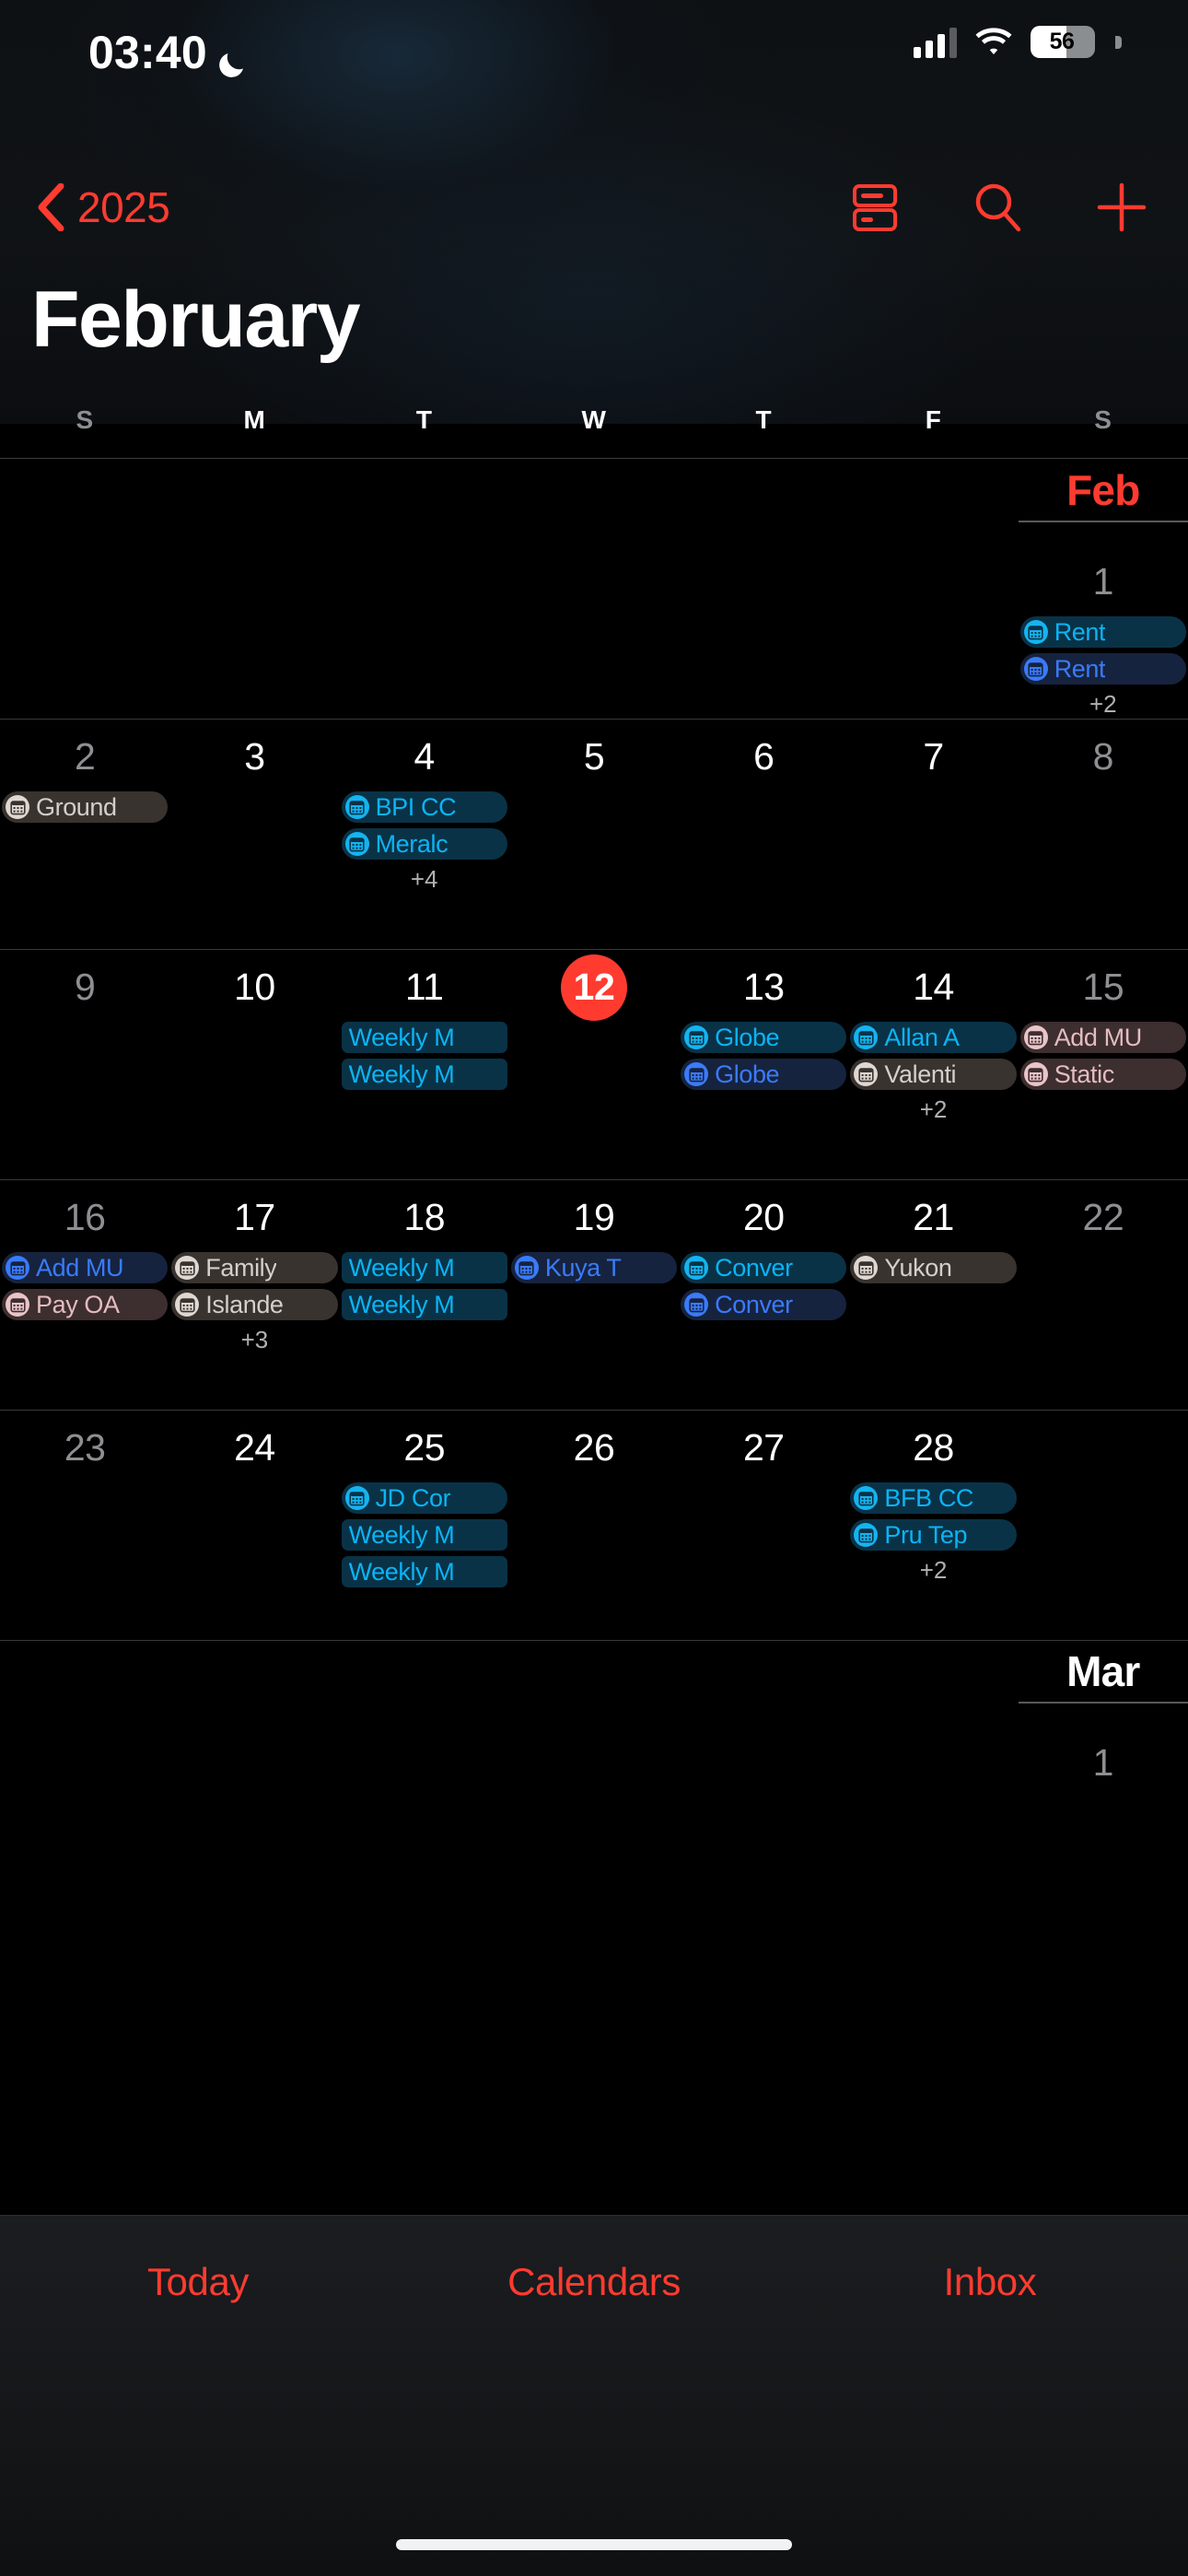 This screenshot has height=2576, width=1188. What do you see at coordinates (1121, 207) in the screenshot?
I see `plus-icon` at bounding box center [1121, 207].